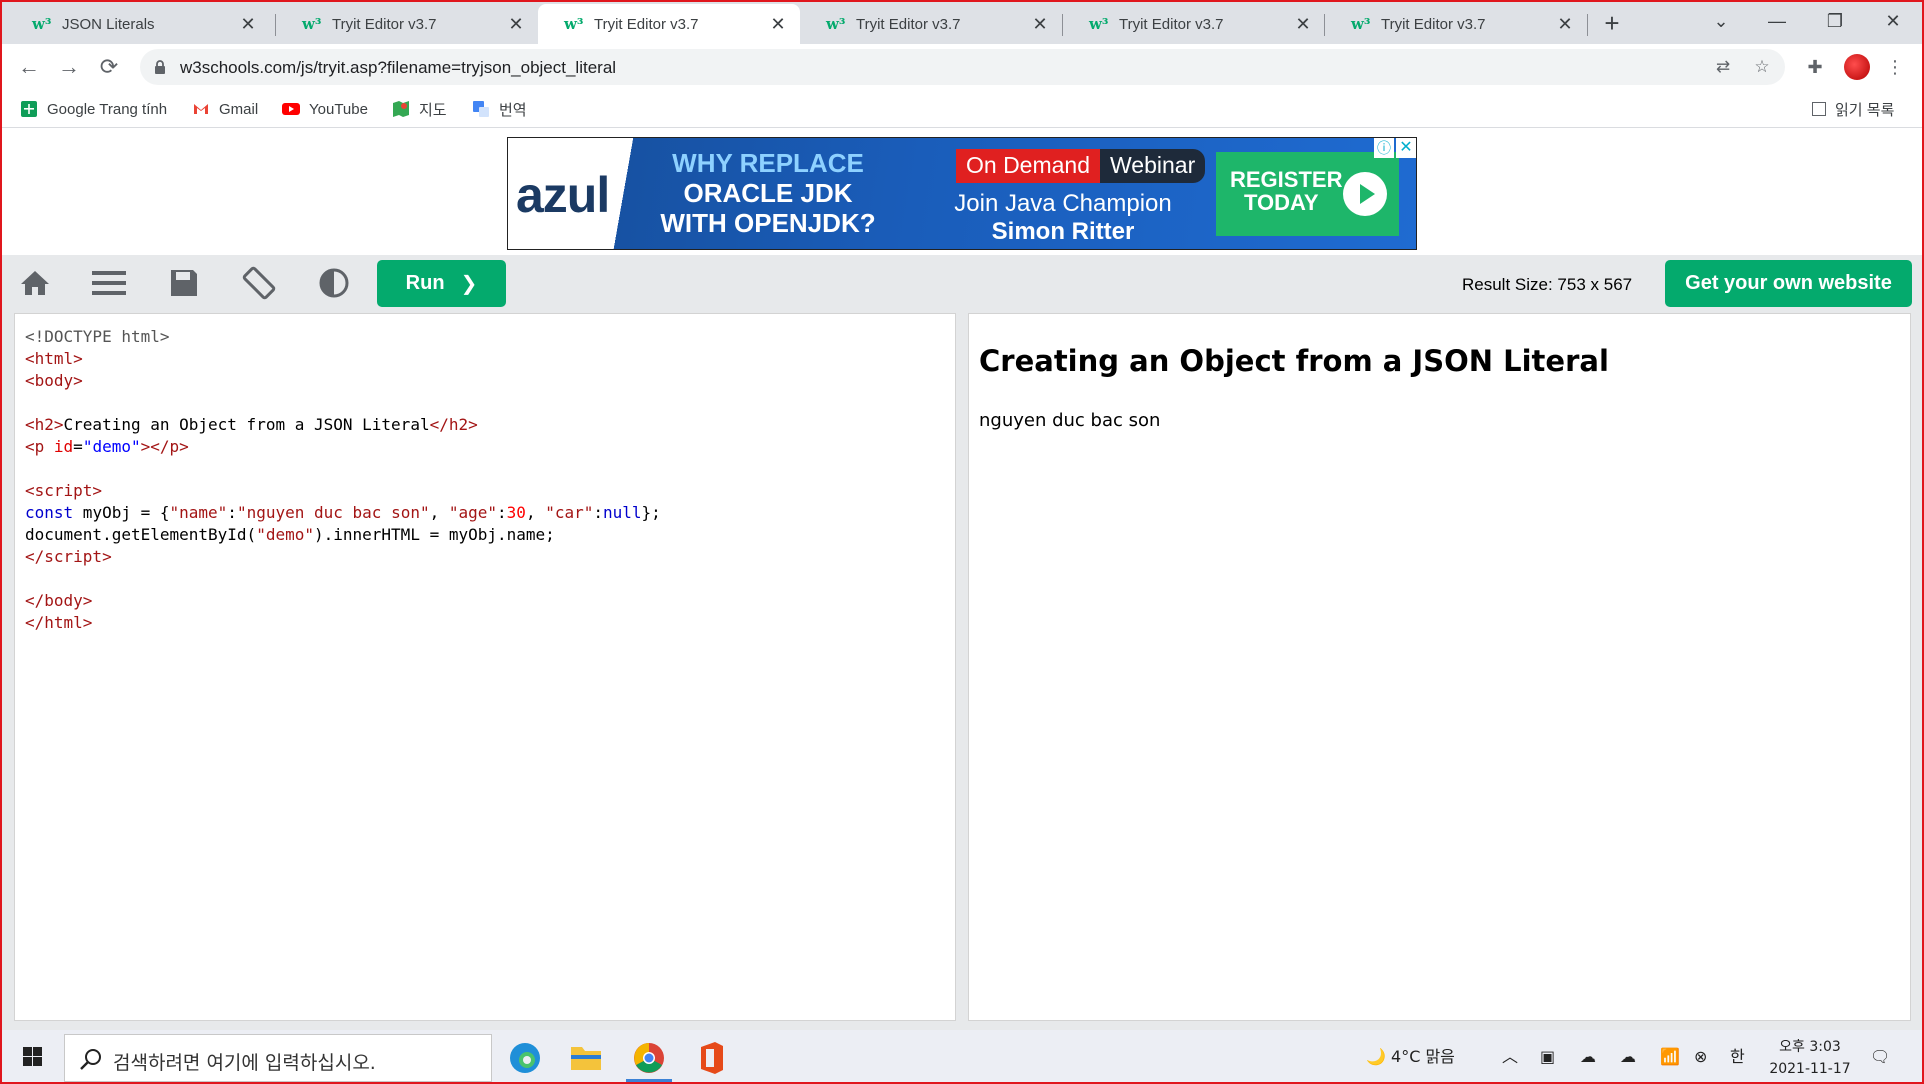  Describe the element at coordinates (525, 1058) in the screenshot. I see `taskbar-edge` at that location.